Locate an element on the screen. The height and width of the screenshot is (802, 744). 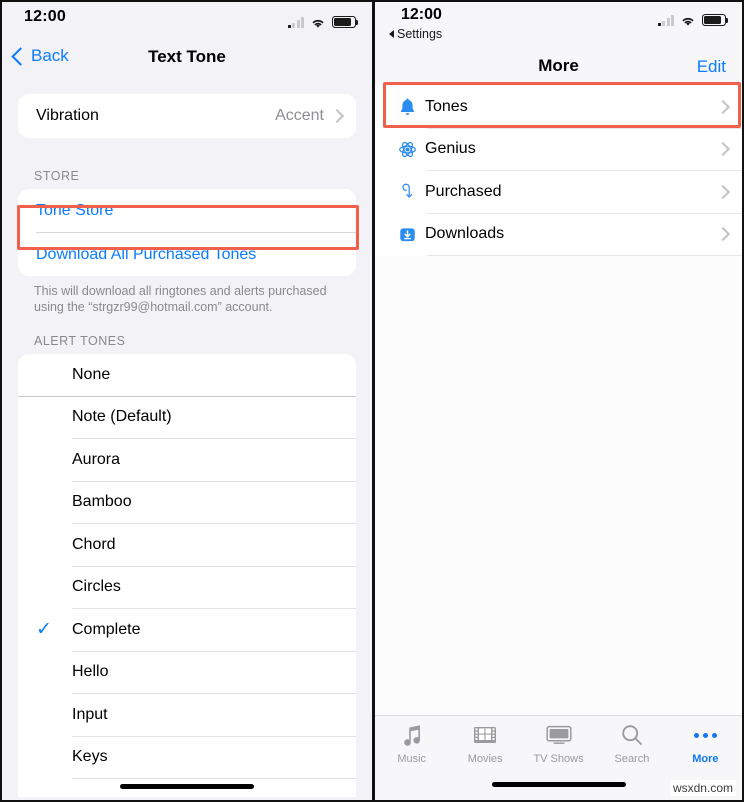
tone-row-hello: Hello is located at coordinates (187, 672).